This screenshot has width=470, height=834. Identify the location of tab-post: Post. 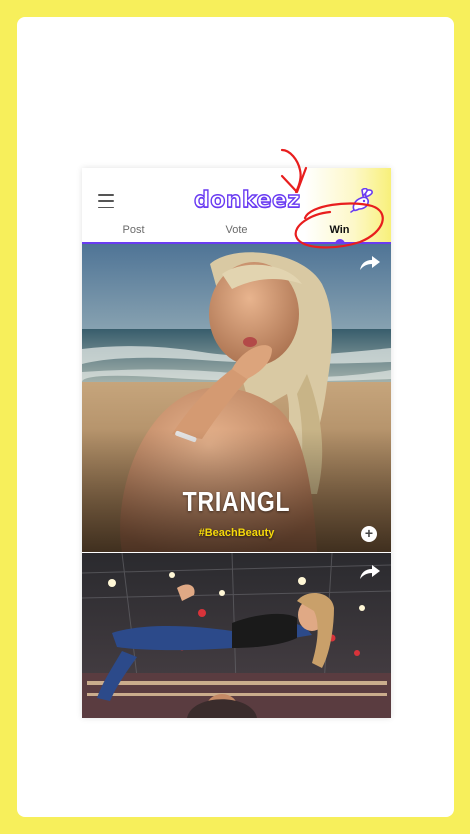
(133, 230).